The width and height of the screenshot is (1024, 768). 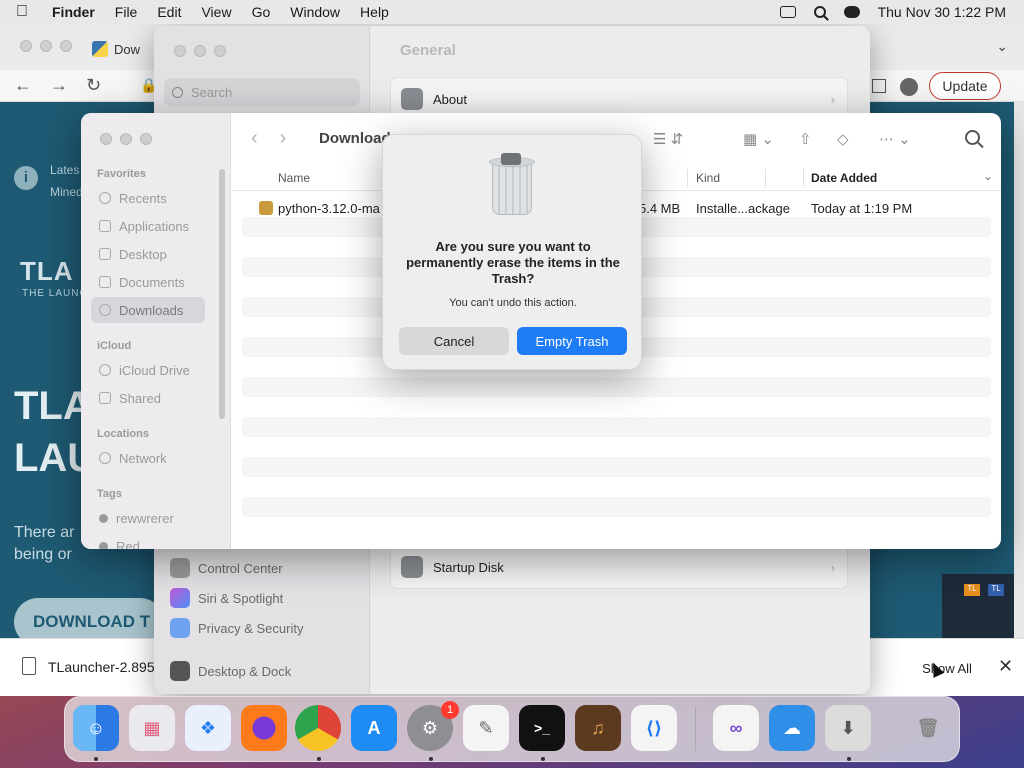 What do you see at coordinates (294, 178) in the screenshot?
I see `column-name: Name` at bounding box center [294, 178].